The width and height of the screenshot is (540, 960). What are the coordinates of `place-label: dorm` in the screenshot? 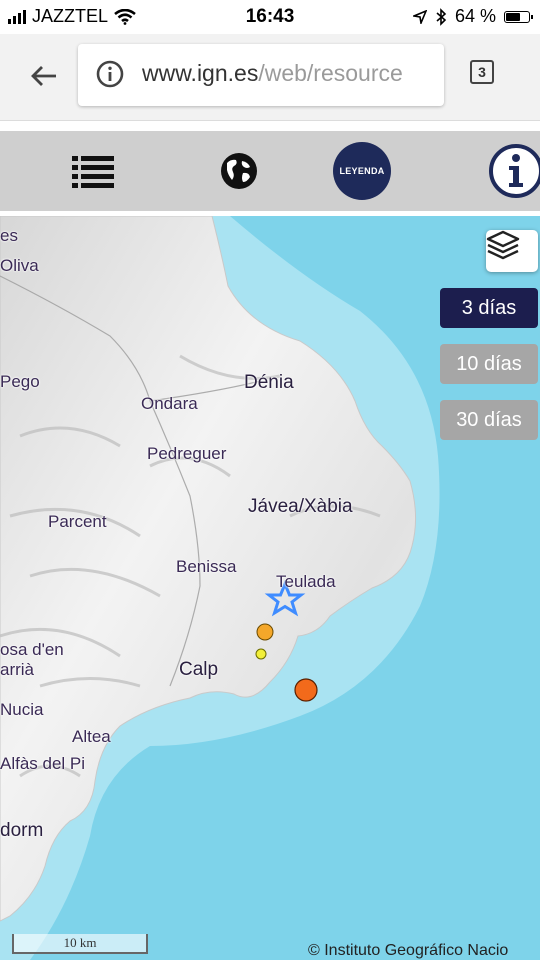 It's located at (22, 830).